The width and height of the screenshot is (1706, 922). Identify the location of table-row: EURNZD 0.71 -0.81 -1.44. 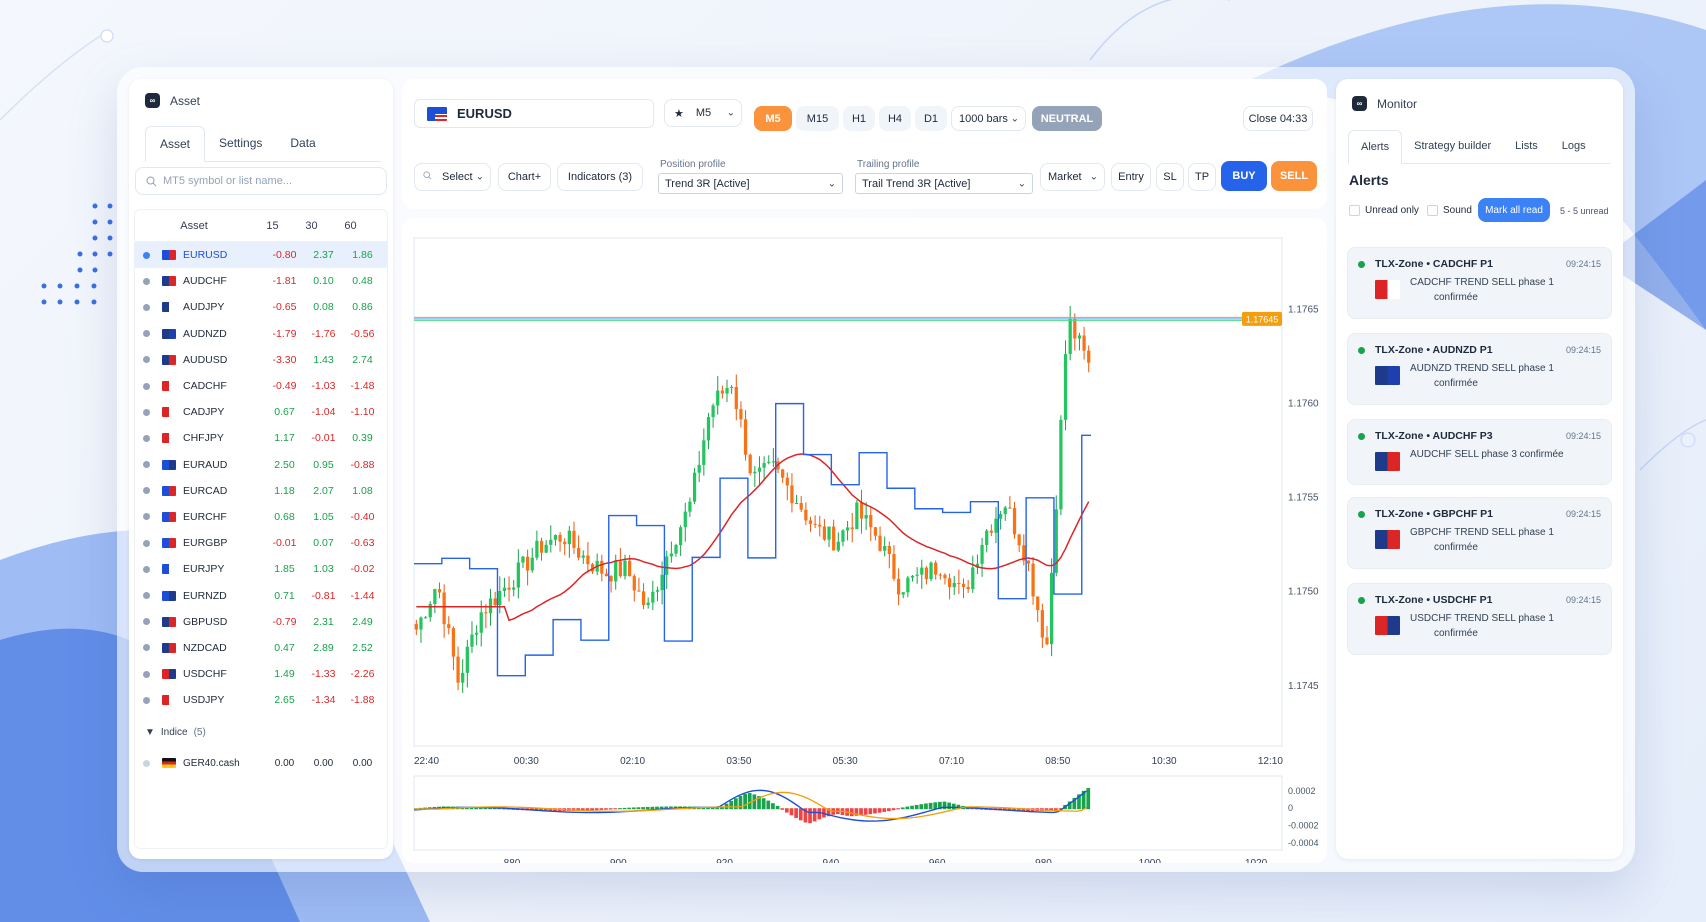
(261, 595).